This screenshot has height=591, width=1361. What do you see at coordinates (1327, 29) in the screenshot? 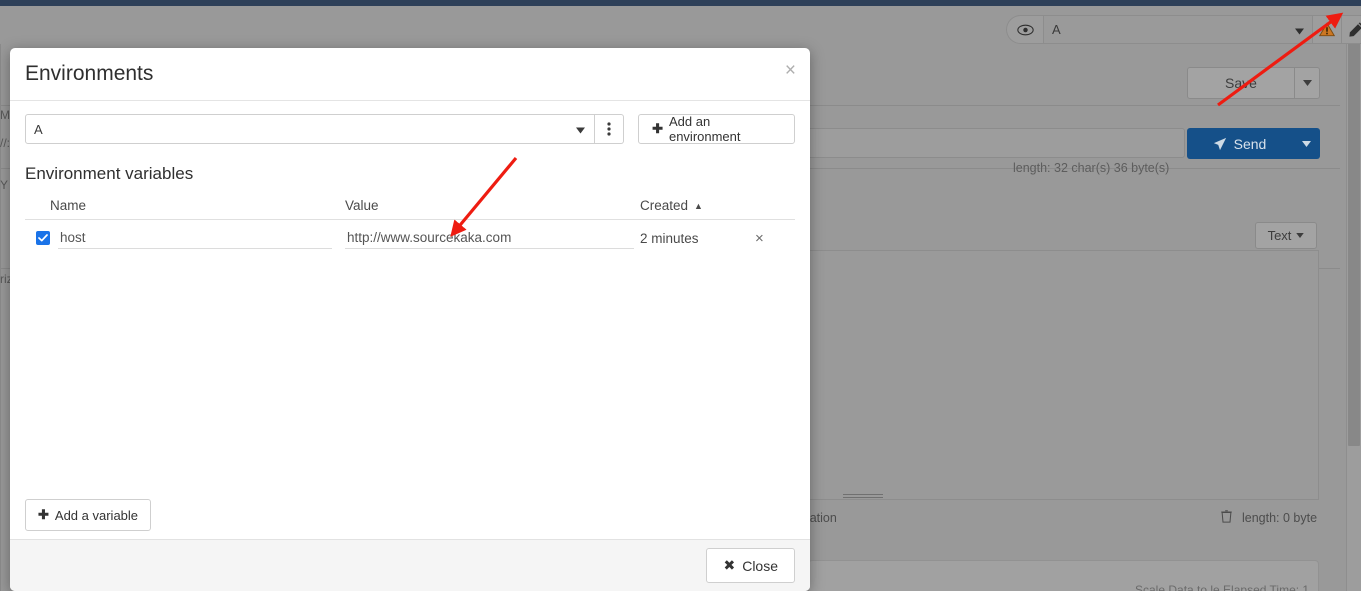
I see `warning-triangle-icon` at bounding box center [1327, 29].